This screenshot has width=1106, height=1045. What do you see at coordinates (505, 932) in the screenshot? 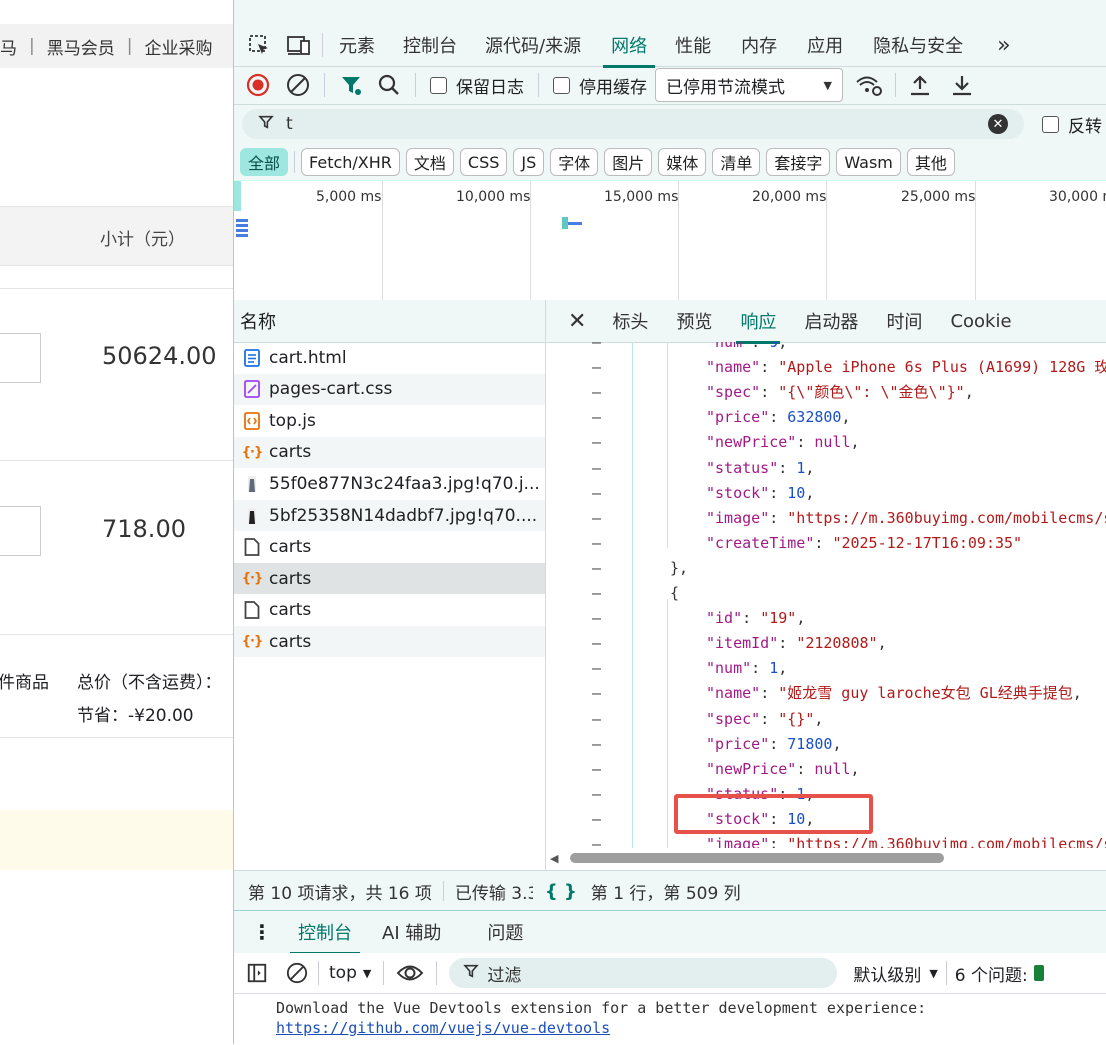
I see `drawer-tab-issues: 问题` at bounding box center [505, 932].